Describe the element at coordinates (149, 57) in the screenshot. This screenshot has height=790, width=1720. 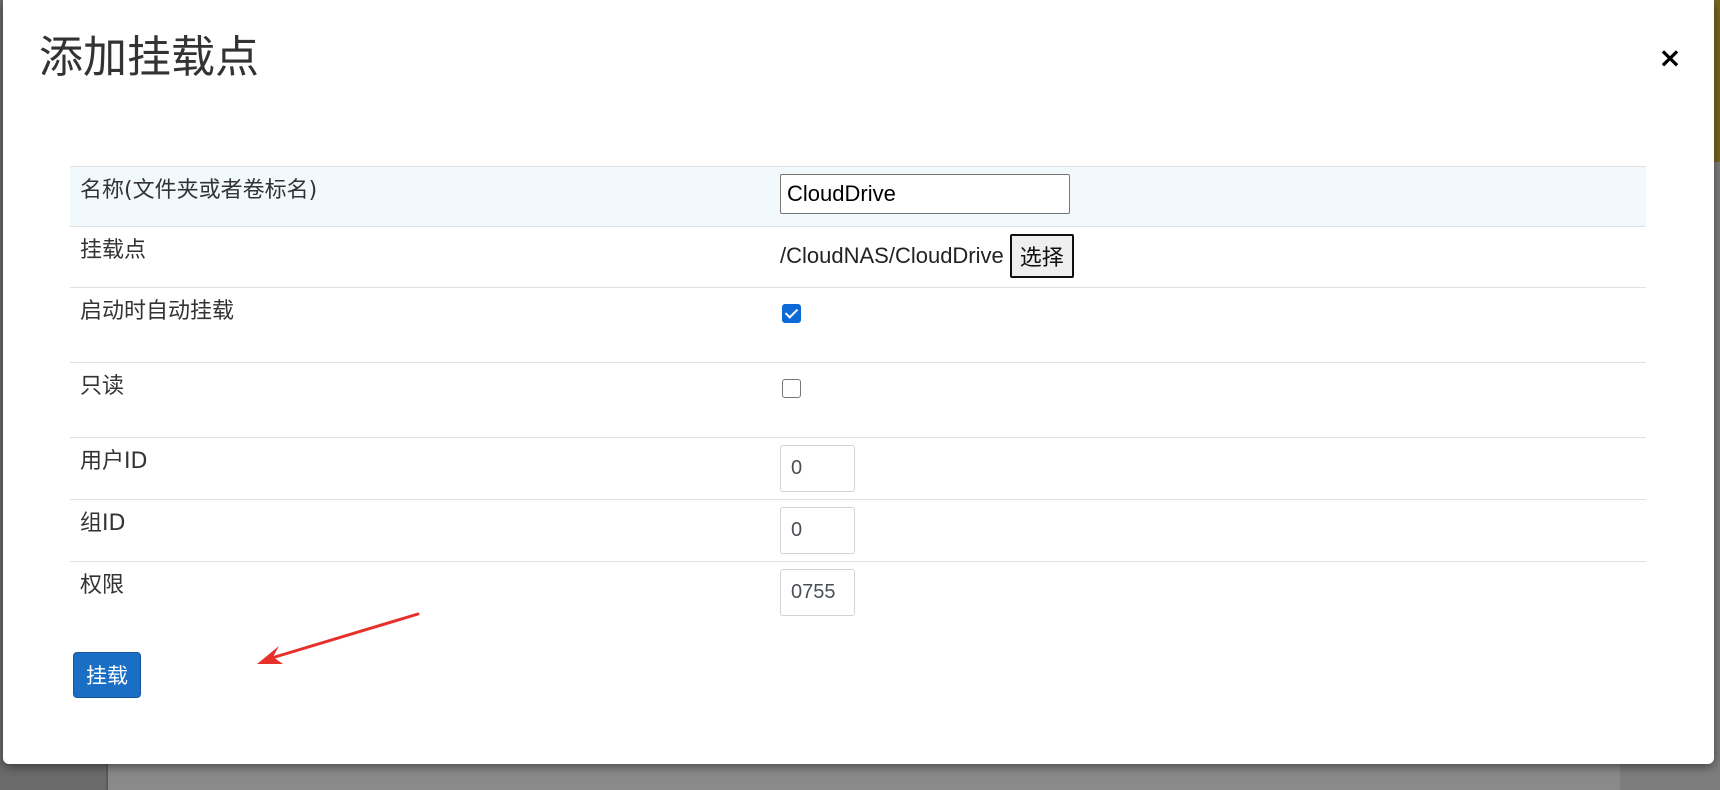
I see `dialog-title: 添加挂载点` at that location.